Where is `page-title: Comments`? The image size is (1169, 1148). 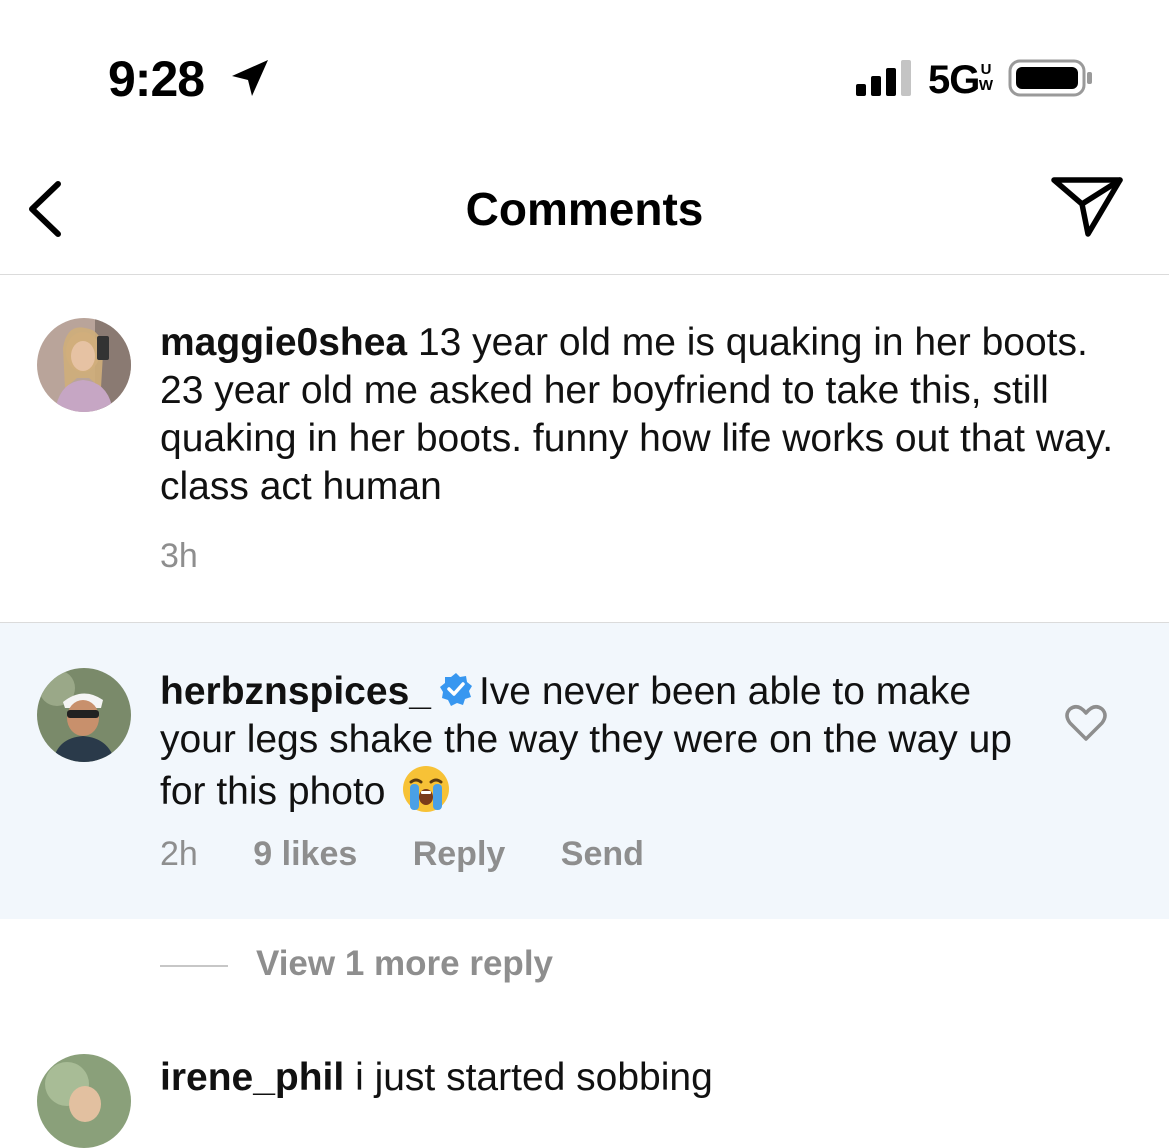 page-title: Comments is located at coordinates (584, 209).